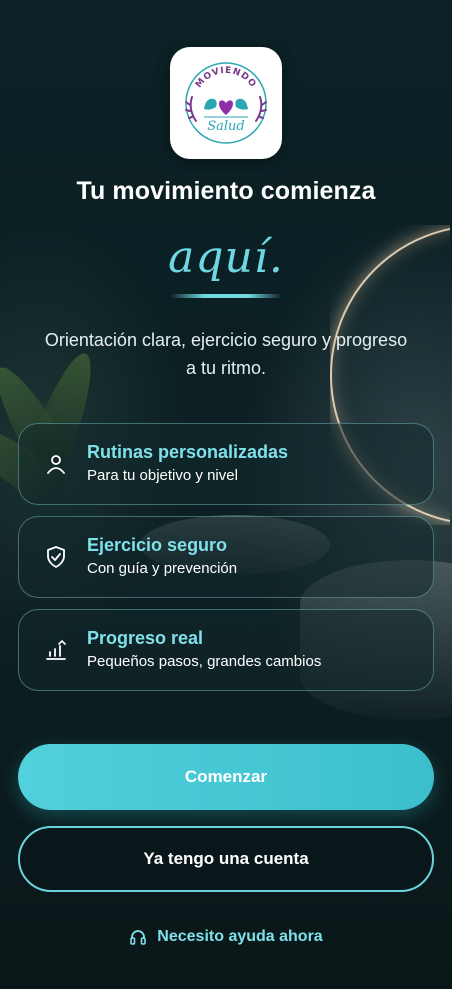  Describe the element at coordinates (56, 557) in the screenshot. I see `shield-check-icon` at that location.